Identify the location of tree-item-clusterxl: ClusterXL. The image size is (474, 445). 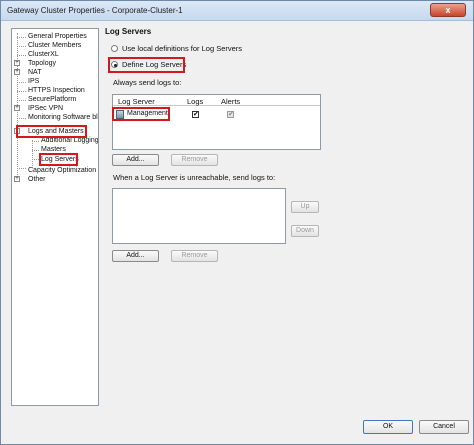
(43, 54).